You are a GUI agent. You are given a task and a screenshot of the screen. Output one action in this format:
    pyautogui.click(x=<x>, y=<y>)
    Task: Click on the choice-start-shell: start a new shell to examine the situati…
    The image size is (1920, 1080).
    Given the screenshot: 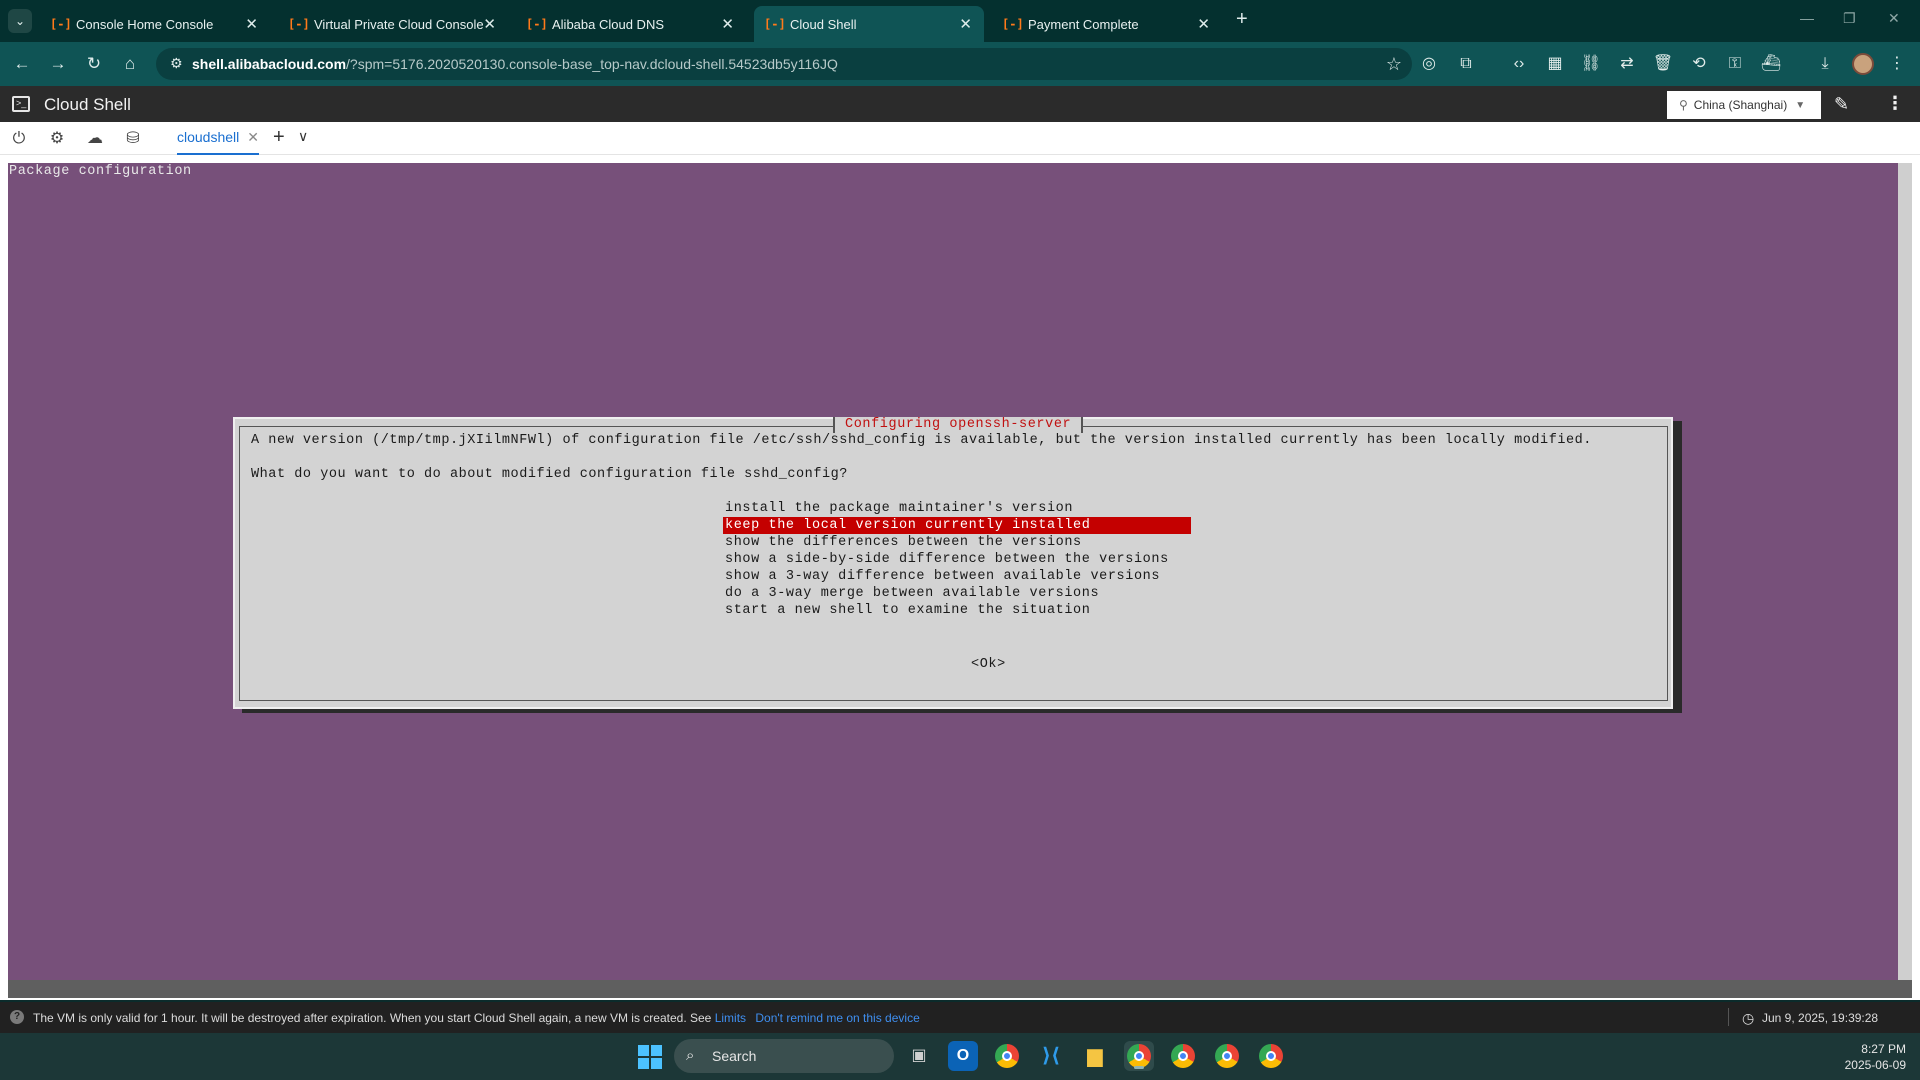 What is the action you would take?
    pyautogui.click(x=957, y=610)
    